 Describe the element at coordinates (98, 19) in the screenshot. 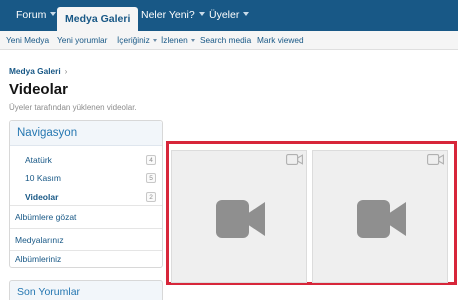

I see `nav-tab-medya-galeri: Medya Galeri` at that location.